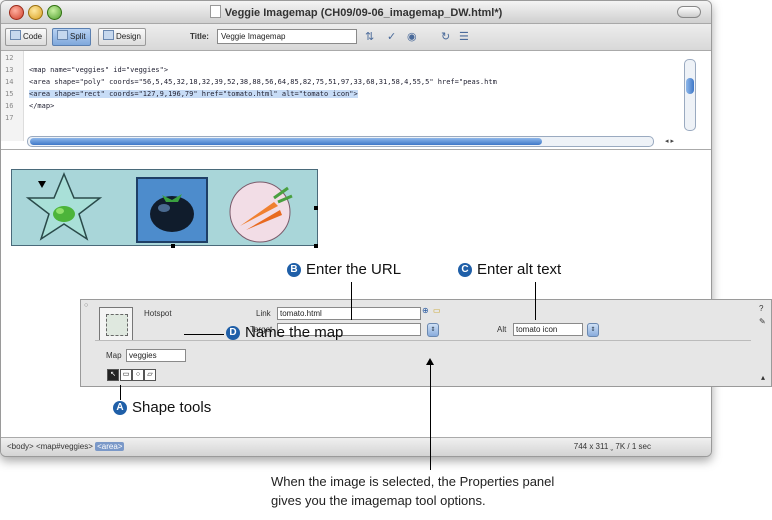  Describe the element at coordinates (412, 36) in the screenshot. I see `preview-browser-icon: ◉` at that location.